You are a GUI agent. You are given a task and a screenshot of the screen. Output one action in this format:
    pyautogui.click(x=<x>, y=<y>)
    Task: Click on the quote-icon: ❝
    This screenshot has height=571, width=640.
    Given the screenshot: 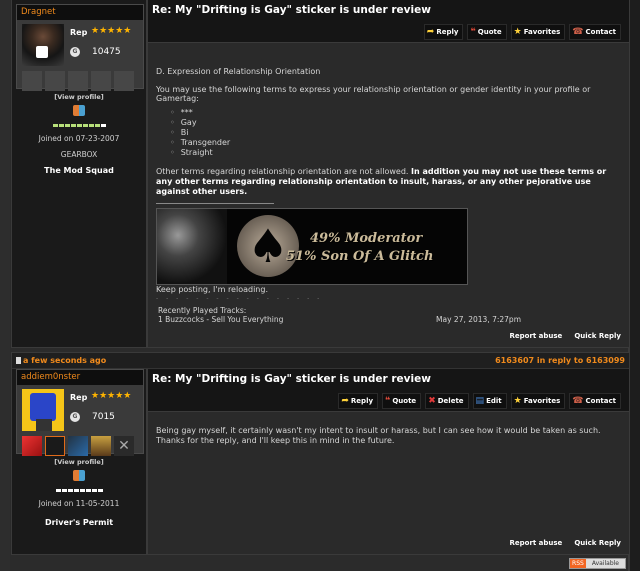 What is the action you would take?
    pyautogui.click(x=388, y=401)
    